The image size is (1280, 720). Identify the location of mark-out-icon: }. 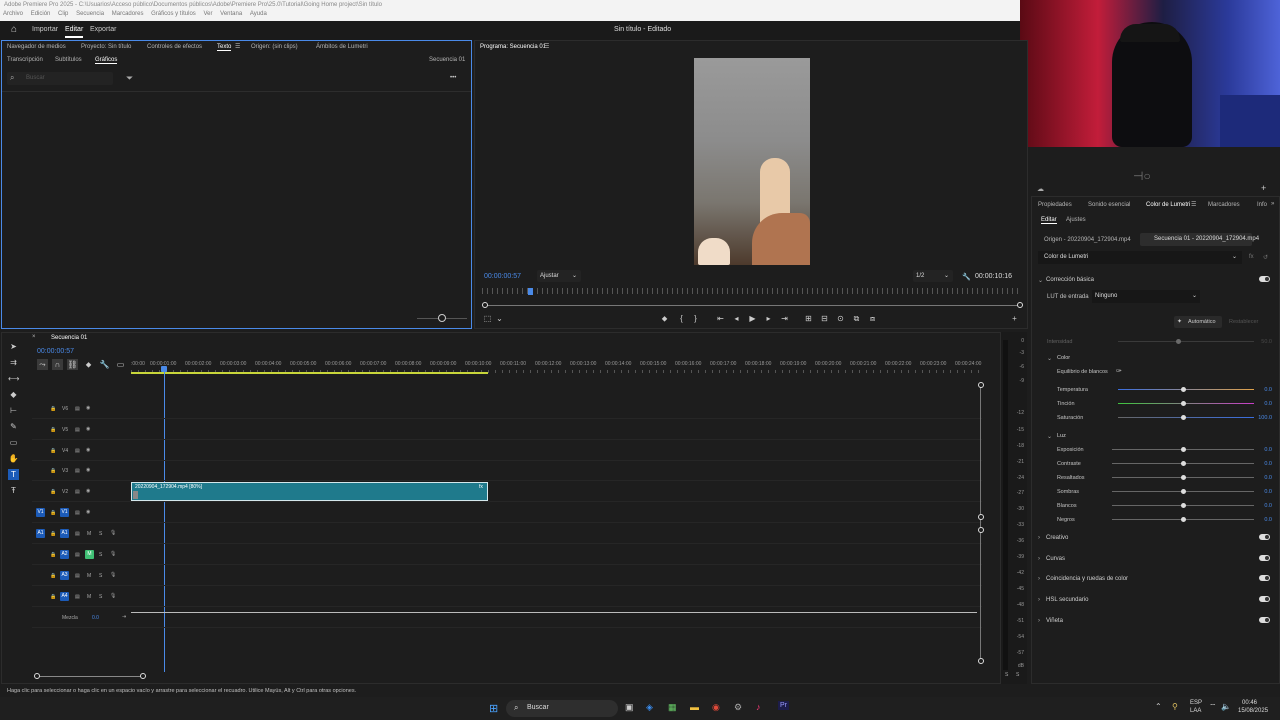
(695, 318).